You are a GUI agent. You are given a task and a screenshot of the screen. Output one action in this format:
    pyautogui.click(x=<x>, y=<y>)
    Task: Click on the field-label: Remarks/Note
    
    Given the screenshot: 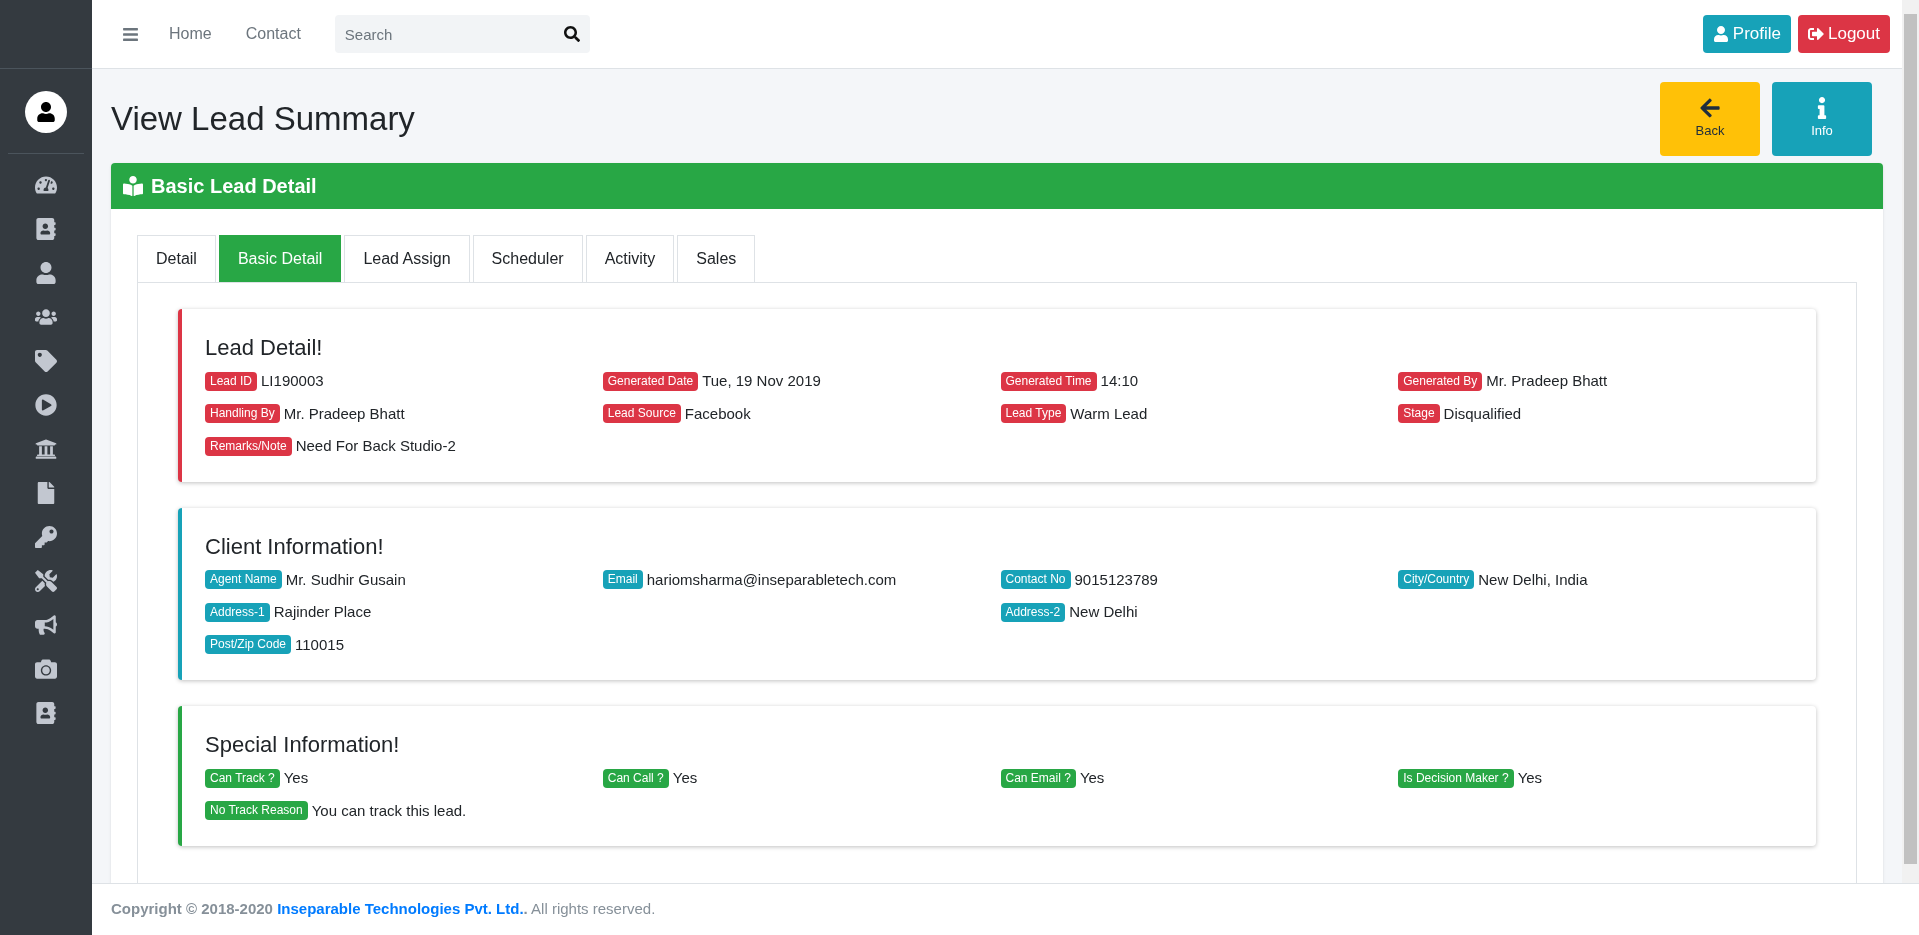 What is the action you would take?
    pyautogui.click(x=248, y=446)
    